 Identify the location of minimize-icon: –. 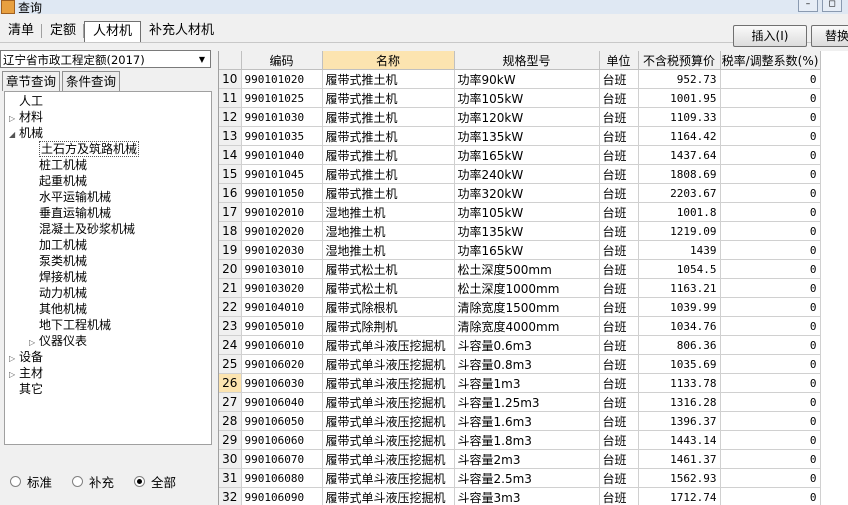
(808, 6).